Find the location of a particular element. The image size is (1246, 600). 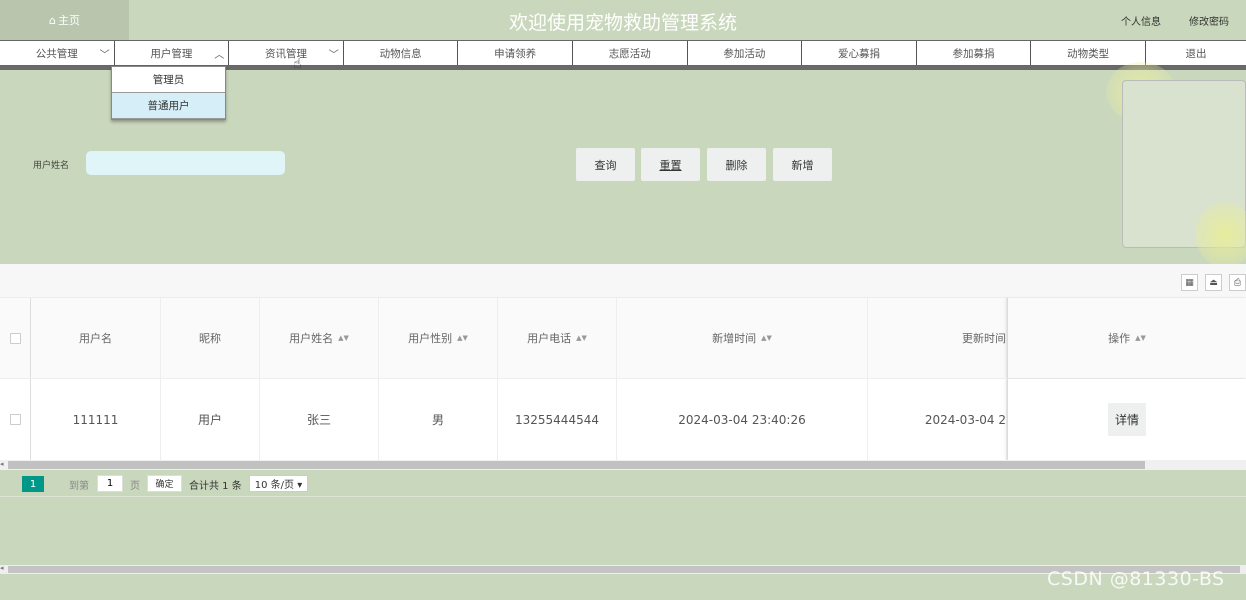

nav-item-label: 退出 is located at coordinates (1196, 53).